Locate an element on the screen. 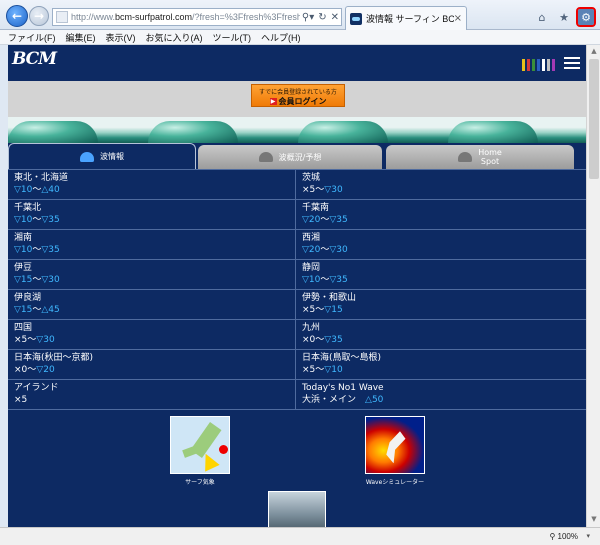 This screenshot has height=545, width=600. tab-forecast-label: 波概況/予想 is located at coordinates (300, 157).